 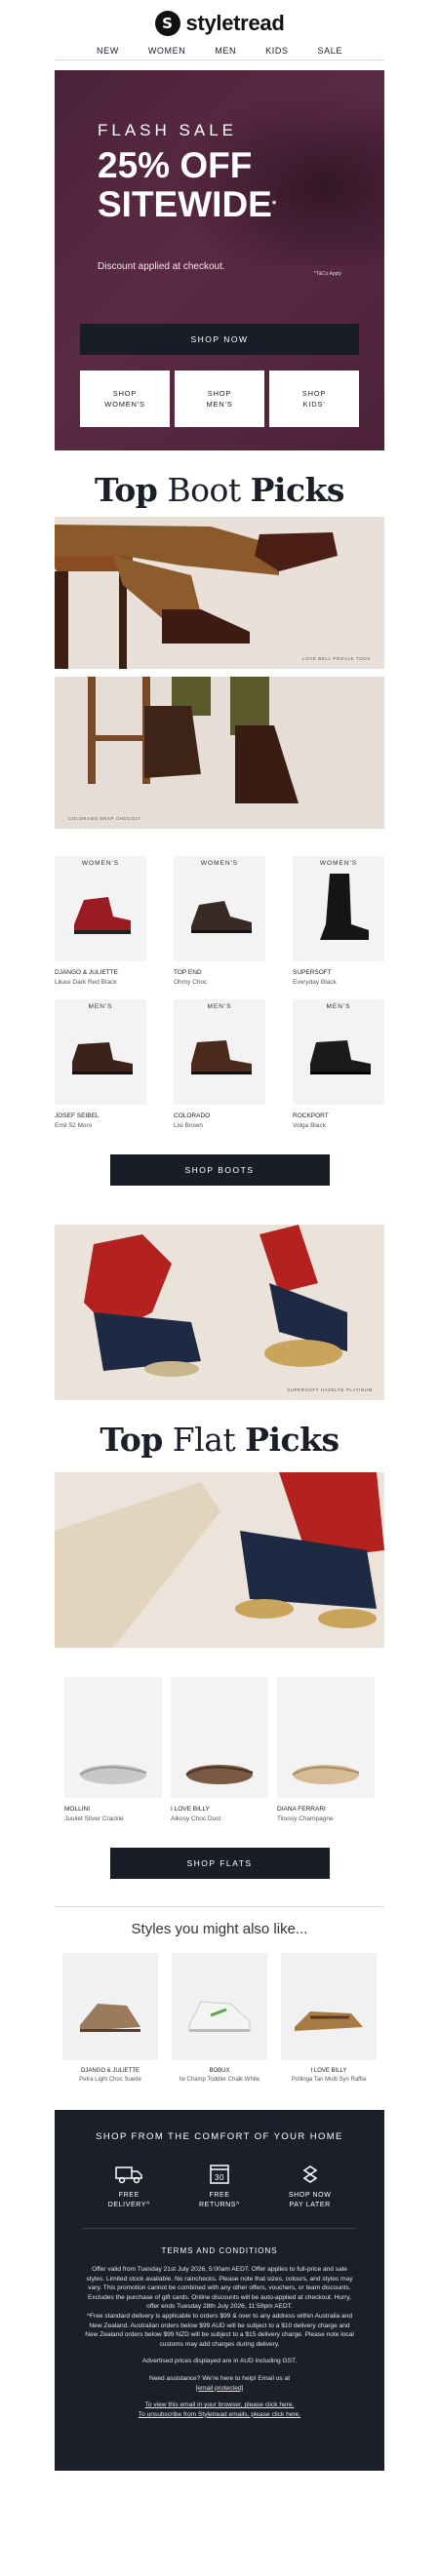 What do you see at coordinates (220, 753) in the screenshot?
I see `boot-photo-2: COLORADO SNAP CHOCOLT` at bounding box center [220, 753].